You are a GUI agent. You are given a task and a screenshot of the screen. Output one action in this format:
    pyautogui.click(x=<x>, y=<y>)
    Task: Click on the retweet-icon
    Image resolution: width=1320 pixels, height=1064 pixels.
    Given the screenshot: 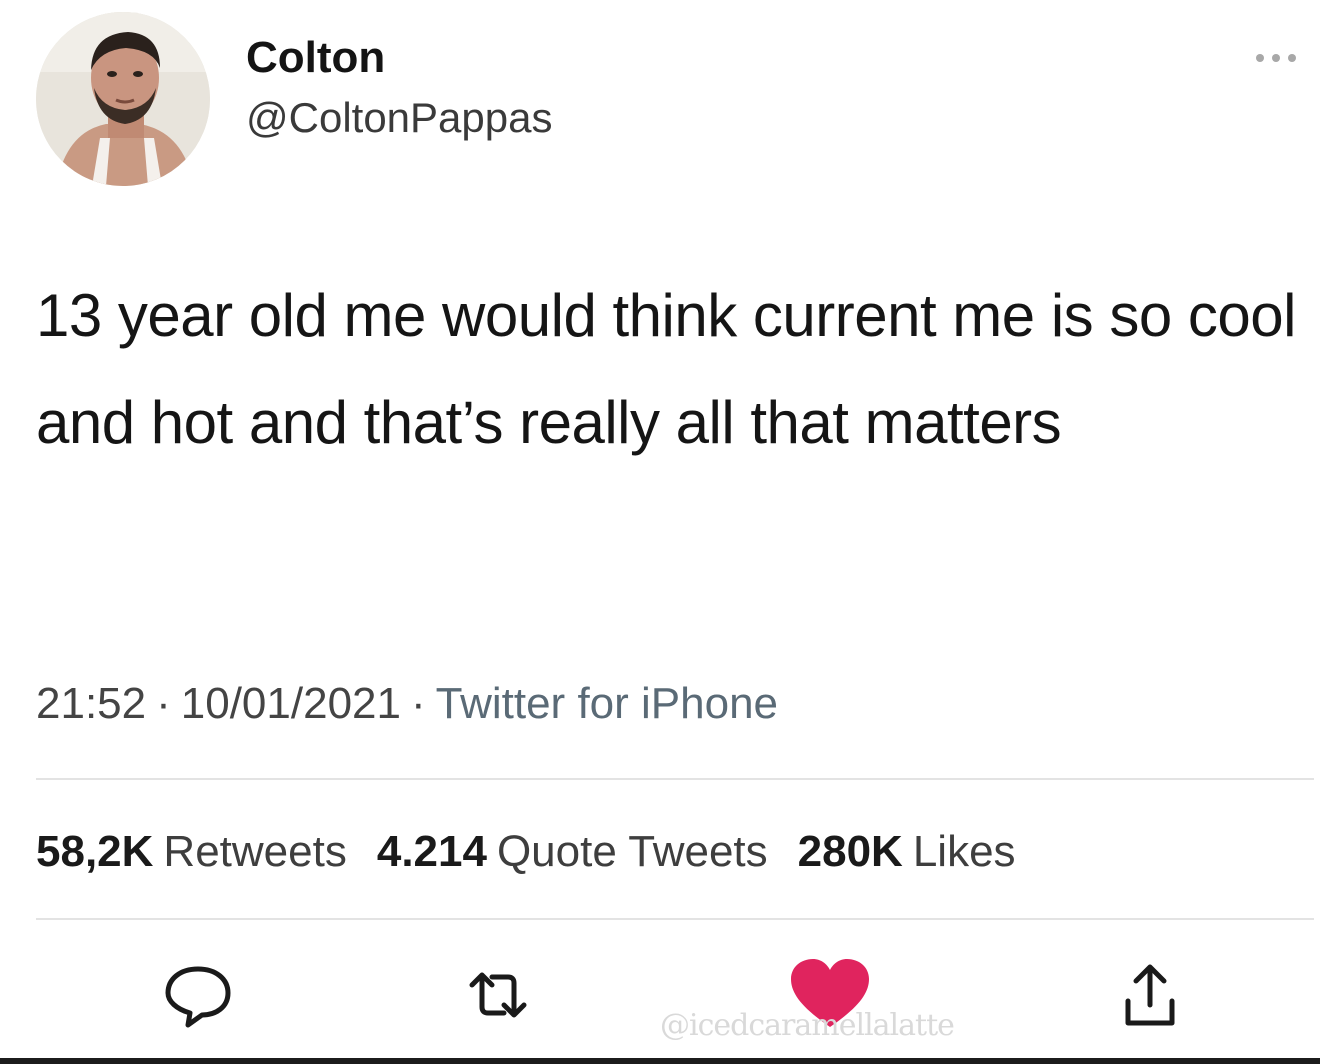 What is the action you would take?
    pyautogui.click(x=498, y=995)
    